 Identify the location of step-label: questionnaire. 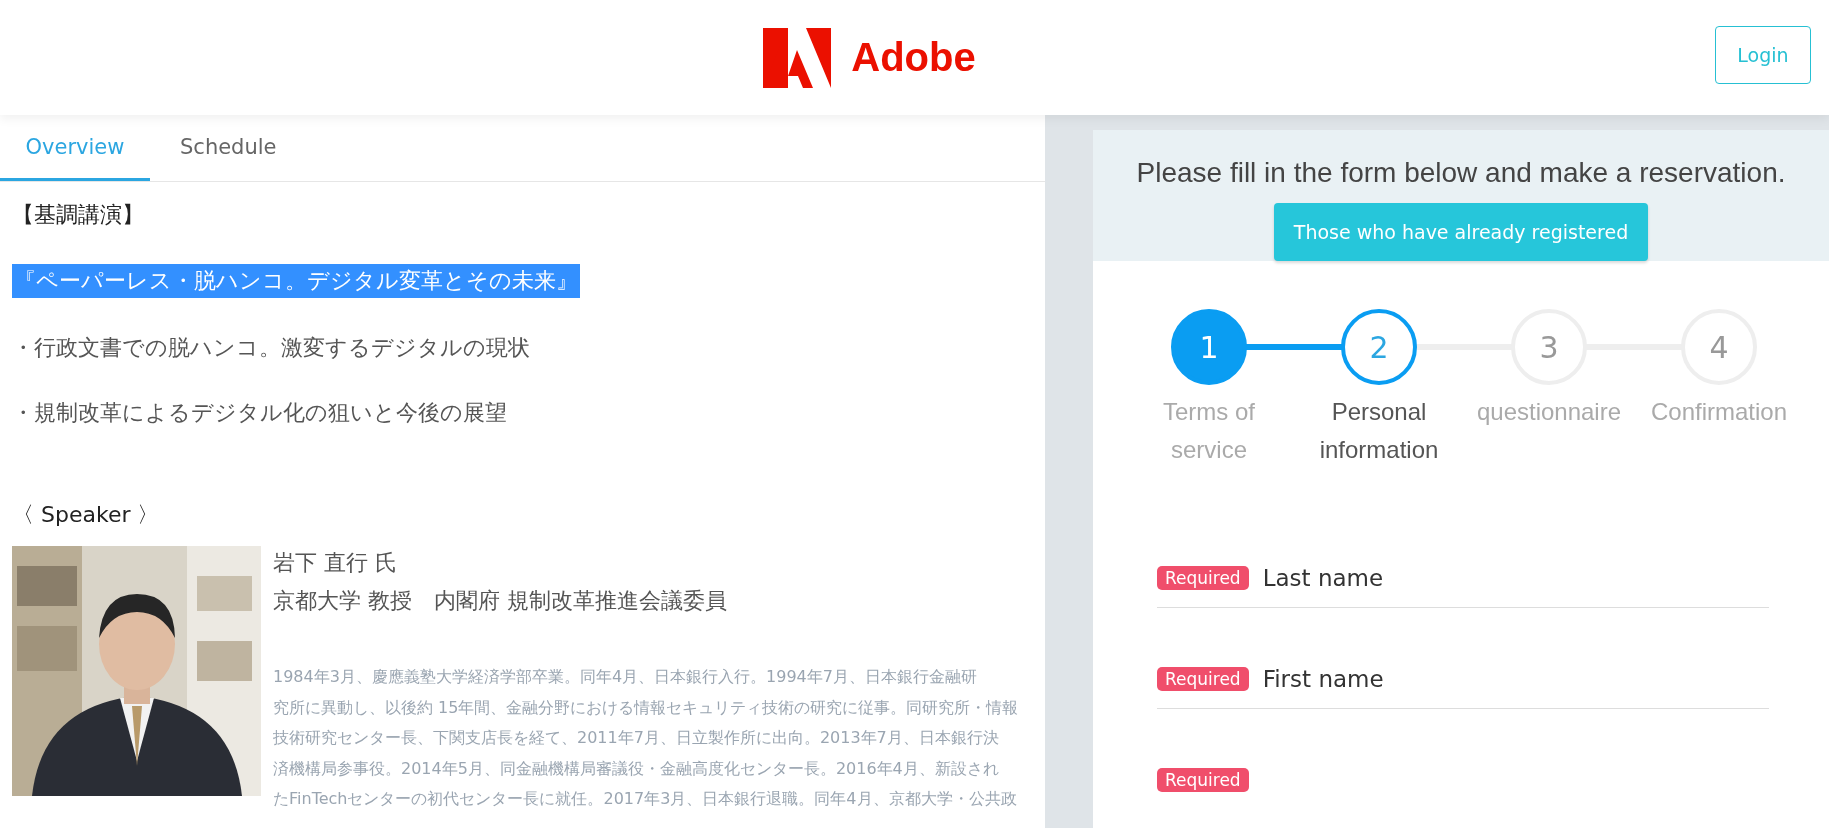
(1549, 412).